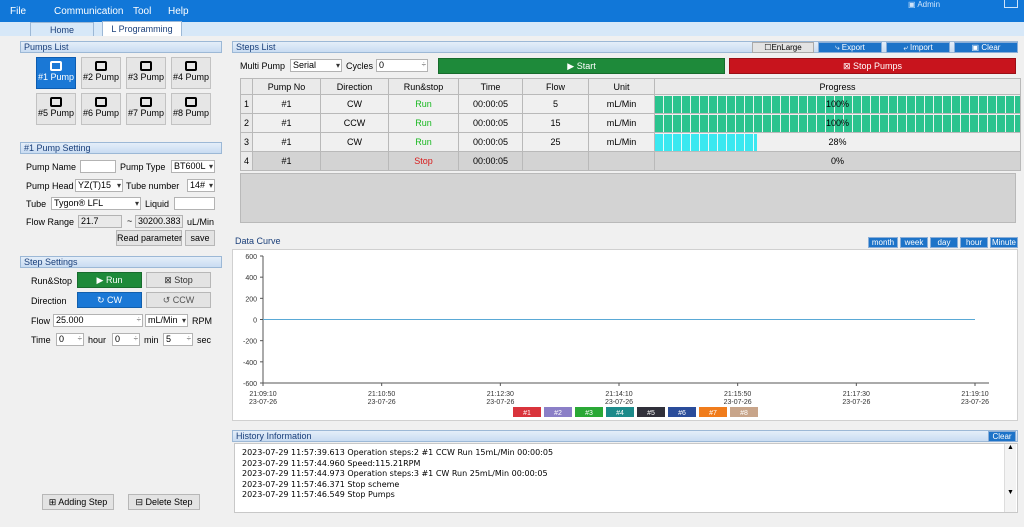  What do you see at coordinates (837, 122) in the screenshot?
I see `progress-text: 100%` at bounding box center [837, 122].